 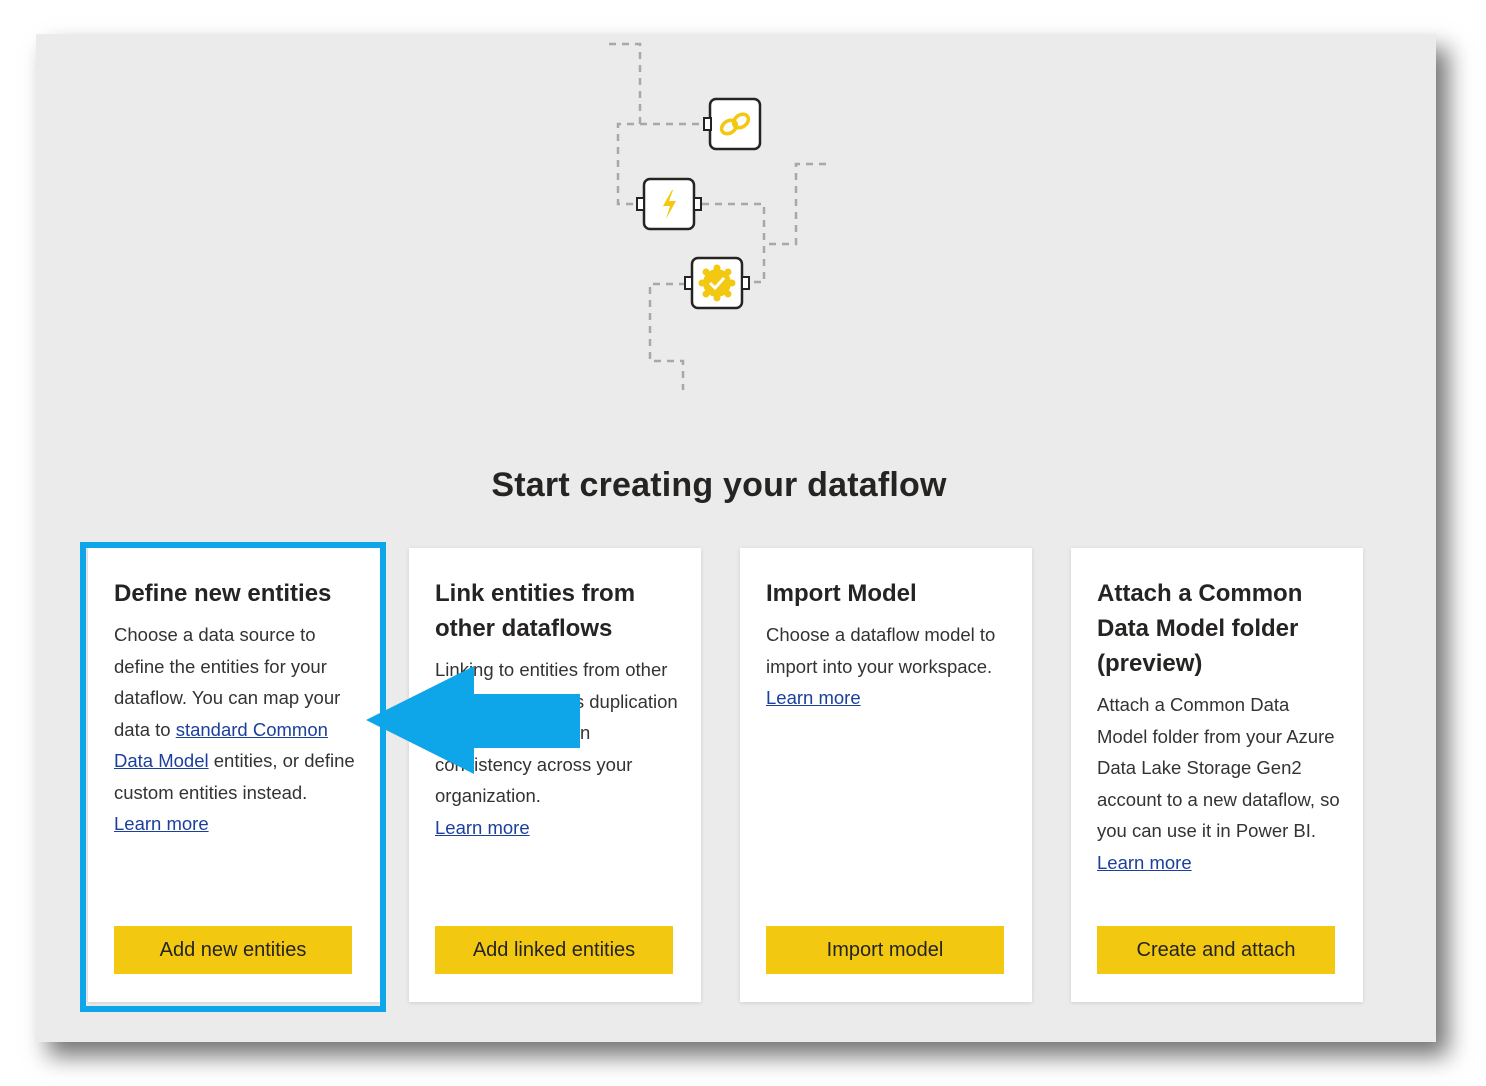 I want to click on dataflow-illustration, so click(x=717, y=216).